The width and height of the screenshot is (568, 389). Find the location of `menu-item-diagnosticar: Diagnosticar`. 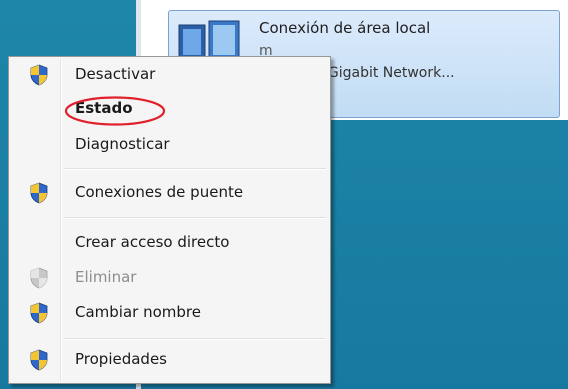

menu-item-diagnosticar: Diagnosticar is located at coordinates (169, 145).